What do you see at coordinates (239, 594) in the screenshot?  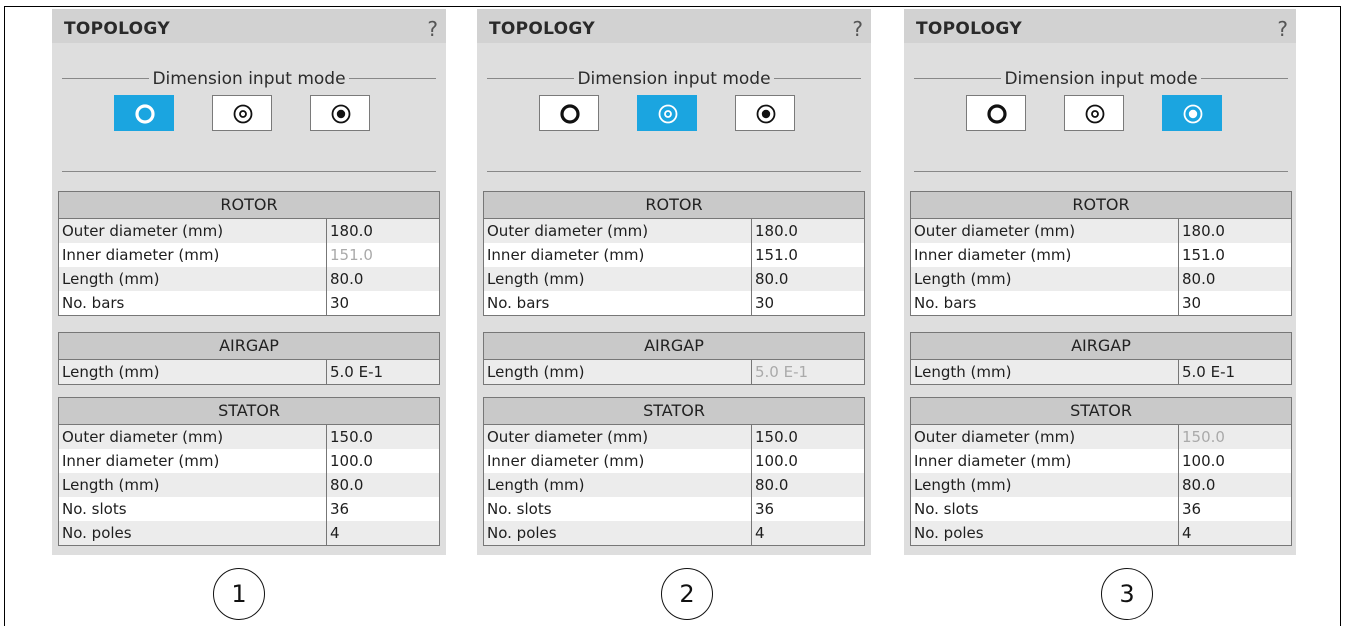 I see `panel-number-1: 1` at bounding box center [239, 594].